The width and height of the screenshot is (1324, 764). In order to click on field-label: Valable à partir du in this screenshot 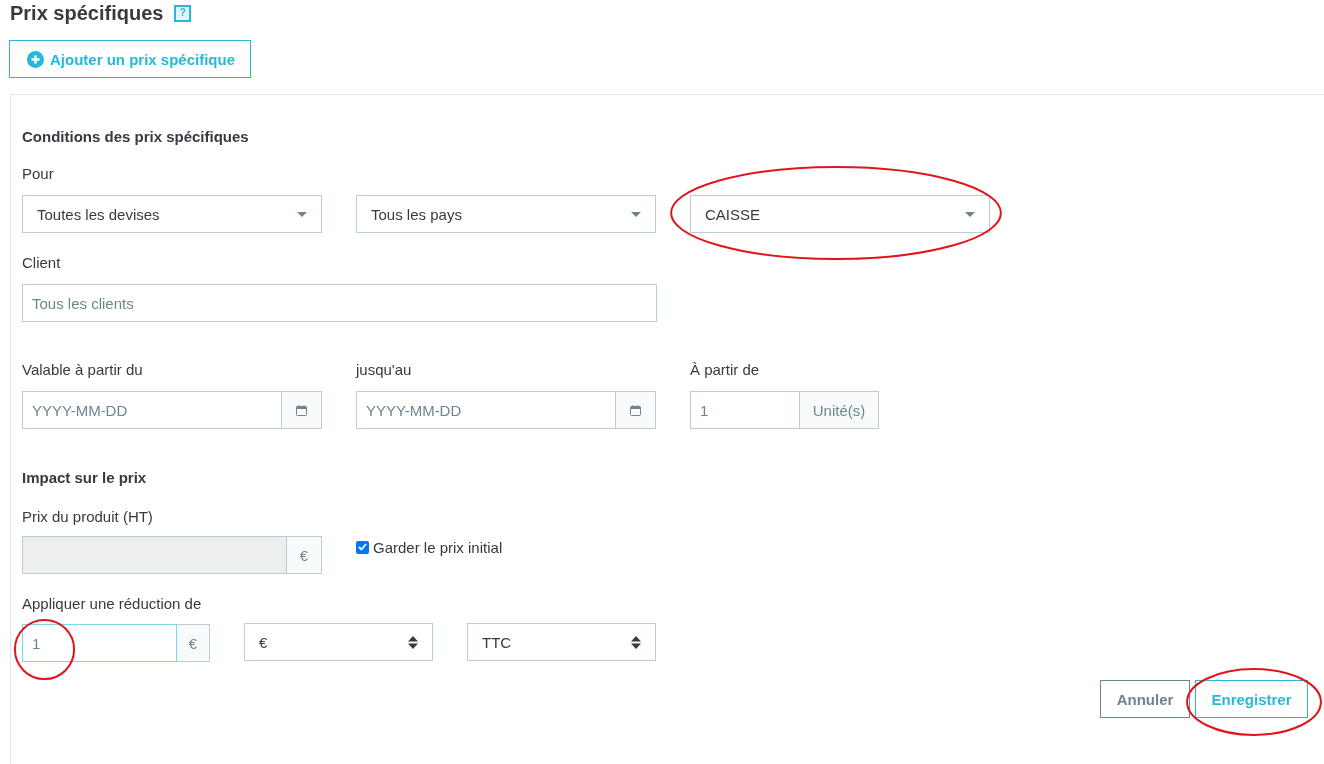, I will do `click(83, 370)`.